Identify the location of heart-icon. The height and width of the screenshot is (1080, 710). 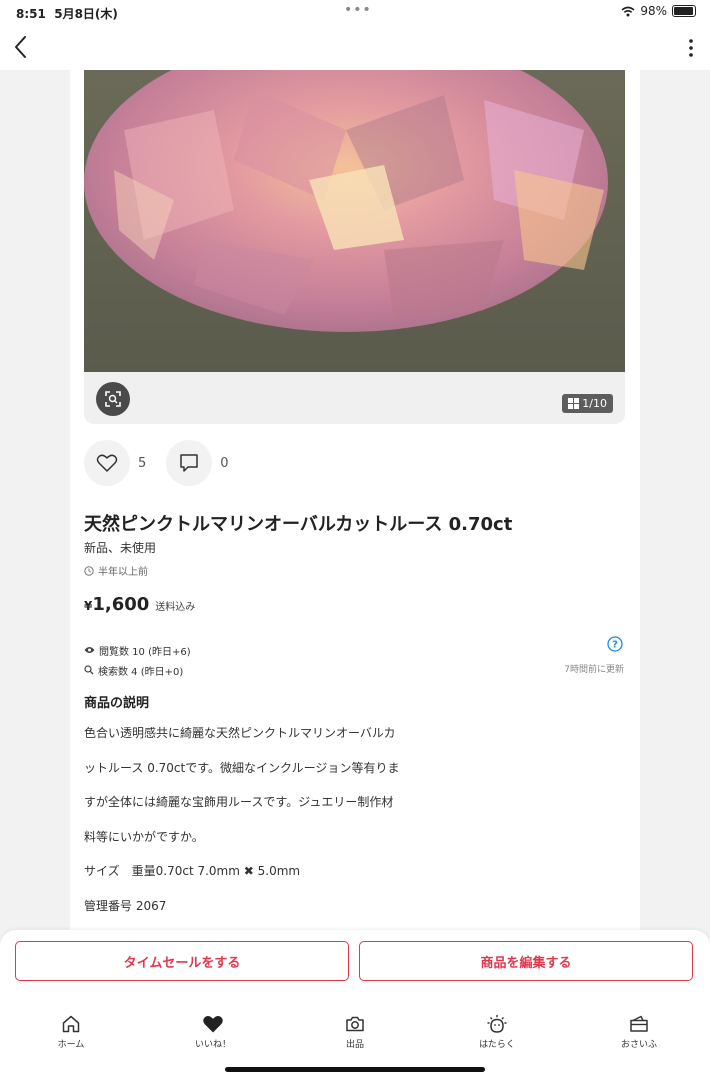
(213, 1024).